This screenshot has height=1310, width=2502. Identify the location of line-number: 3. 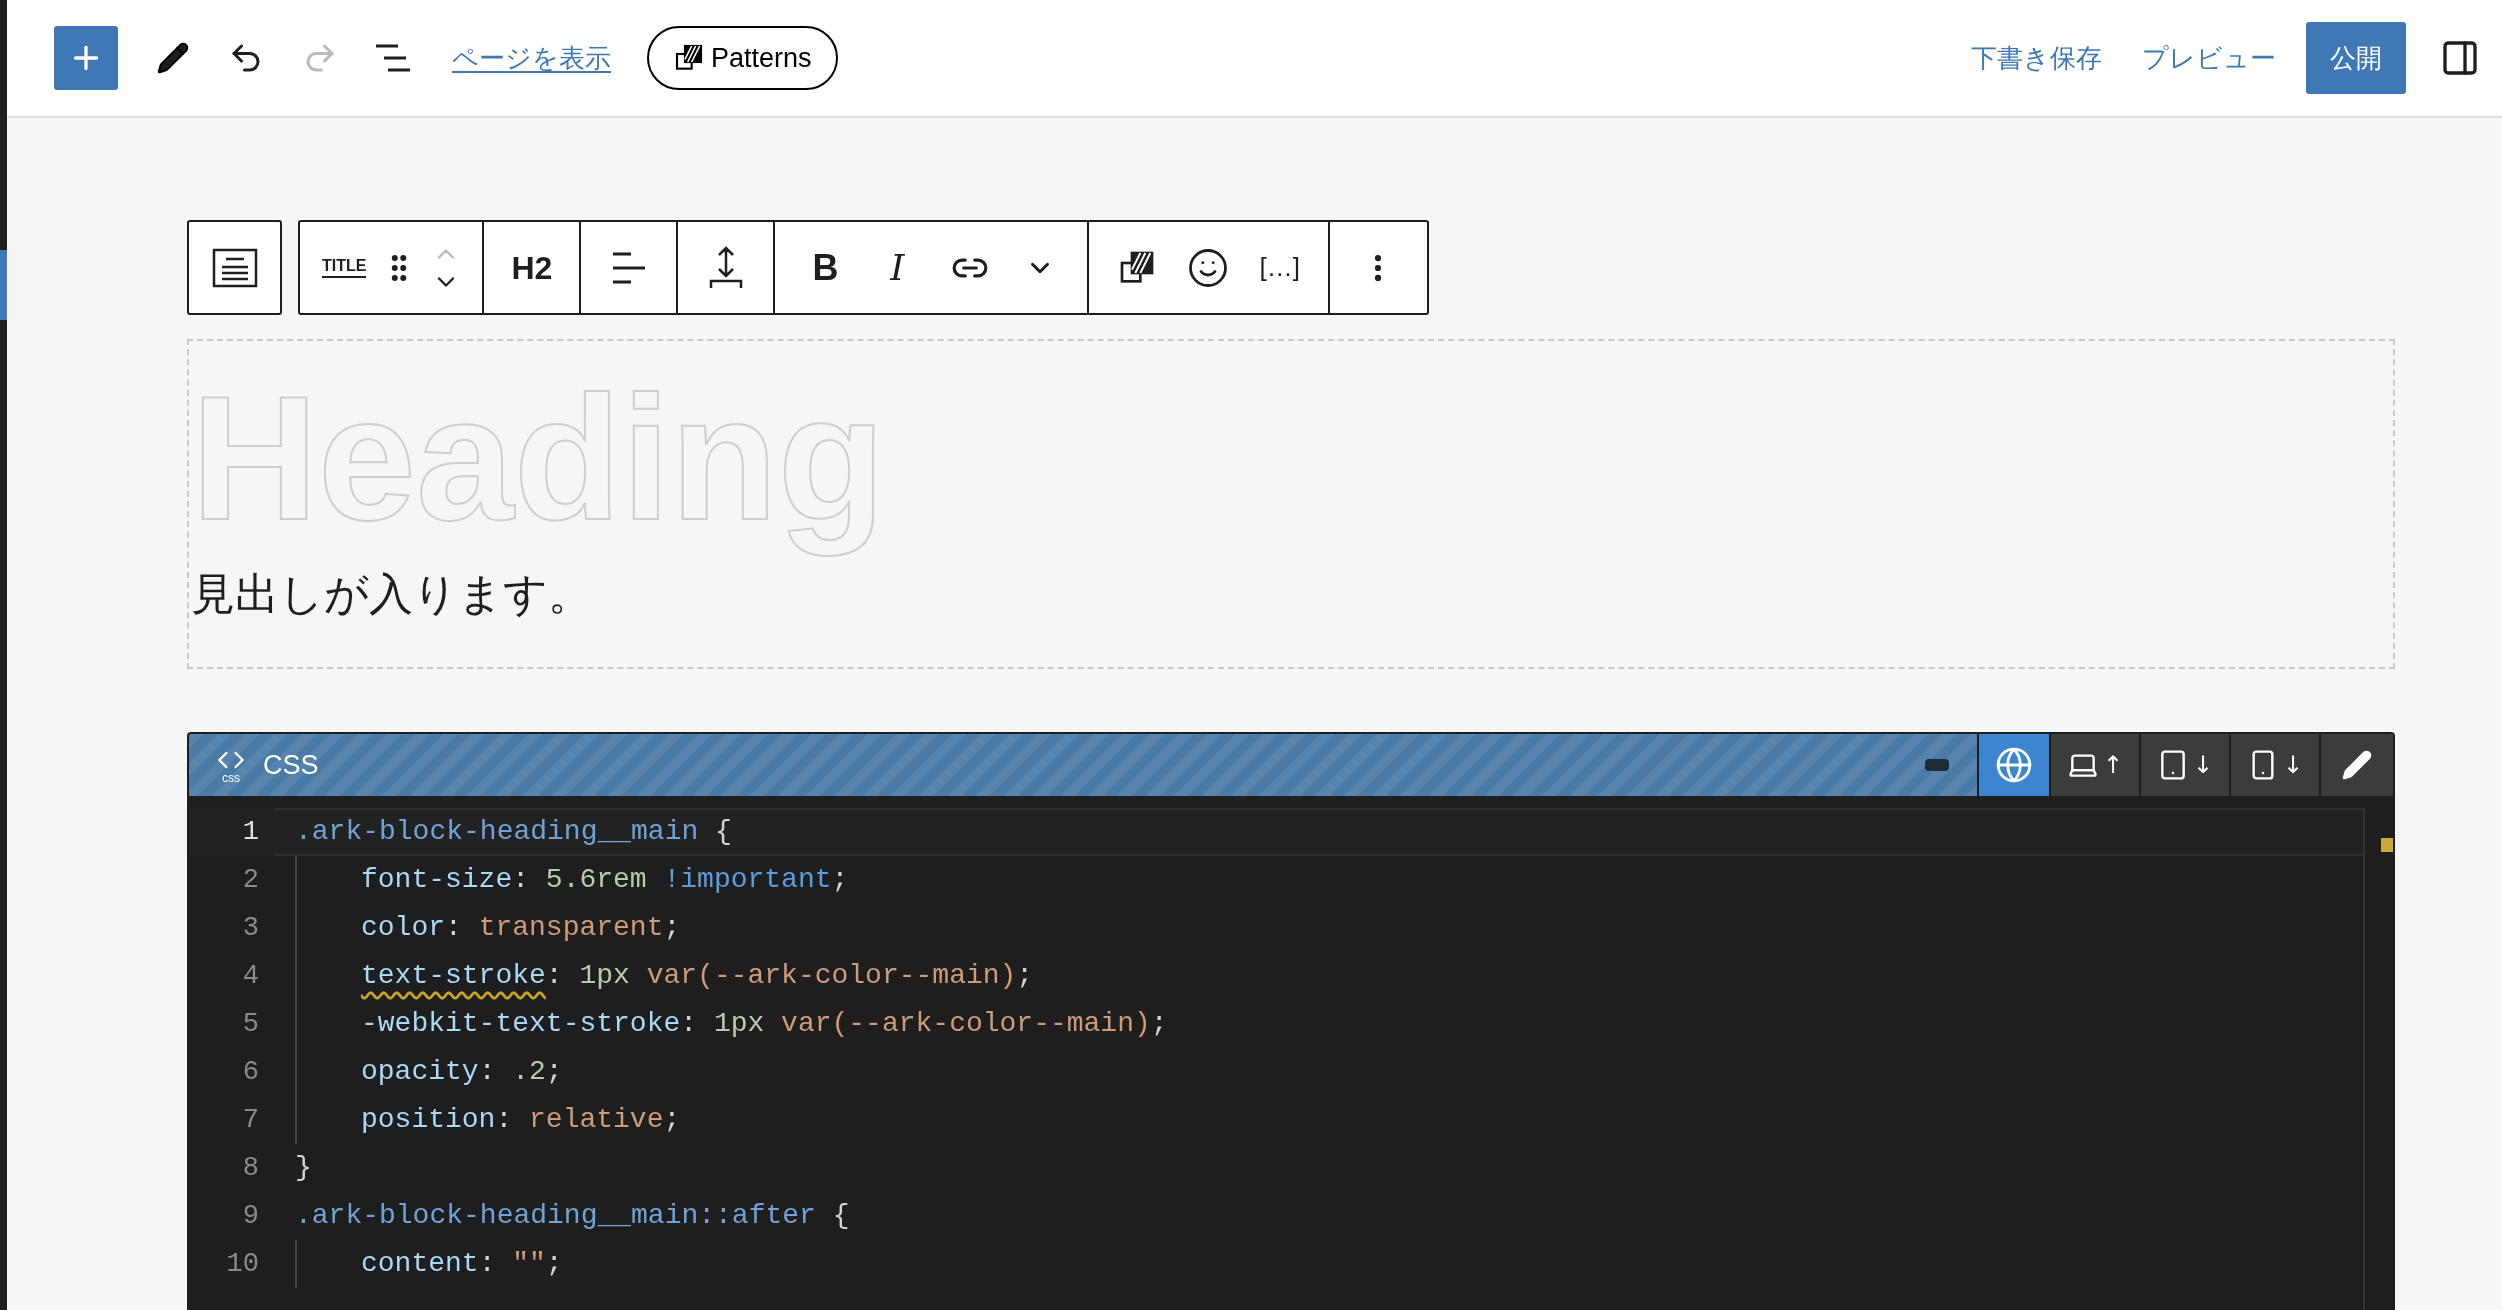
(250, 928).